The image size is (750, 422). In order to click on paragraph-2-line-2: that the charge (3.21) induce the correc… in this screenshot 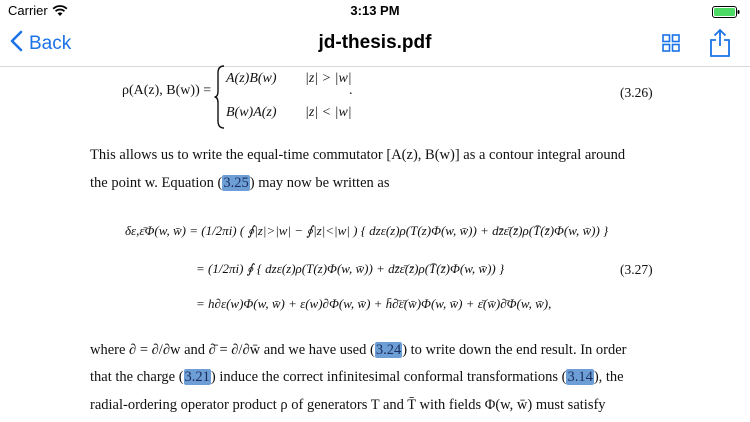, I will do `click(357, 377)`.